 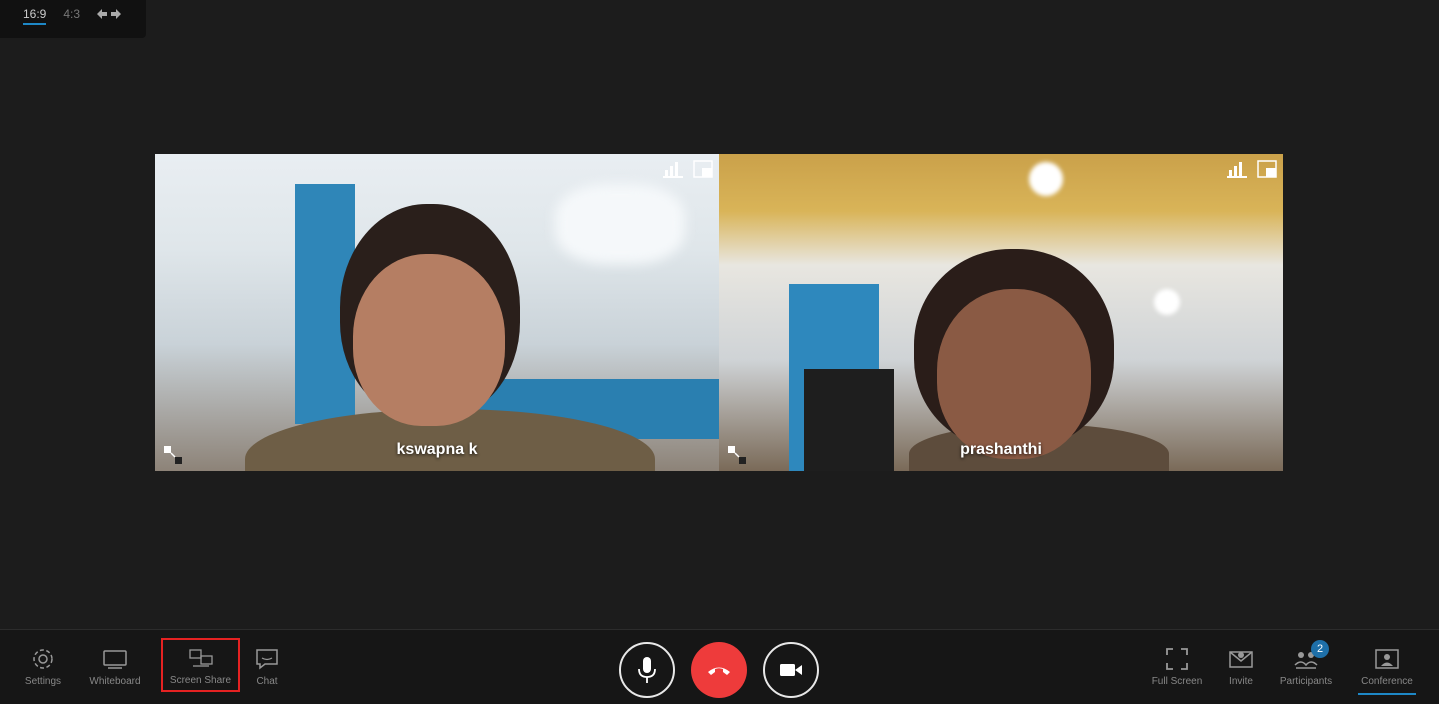 What do you see at coordinates (109, 14) in the screenshot?
I see `swap-arrows-icon` at bounding box center [109, 14].